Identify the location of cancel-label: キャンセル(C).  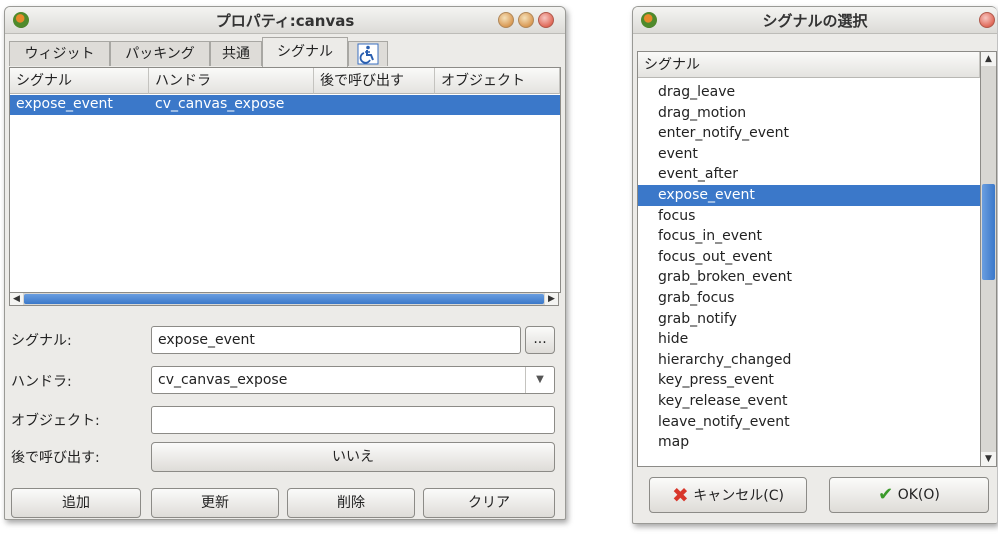
(738, 496).